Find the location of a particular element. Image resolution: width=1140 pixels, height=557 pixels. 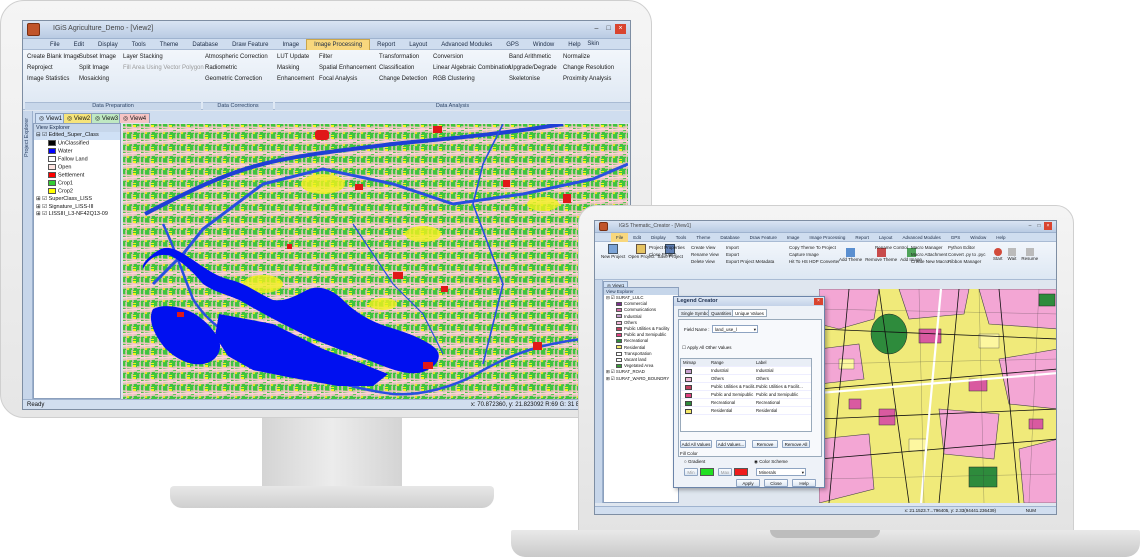

create-blank-image-button: Create Blank Image is located at coordinates (53, 57).